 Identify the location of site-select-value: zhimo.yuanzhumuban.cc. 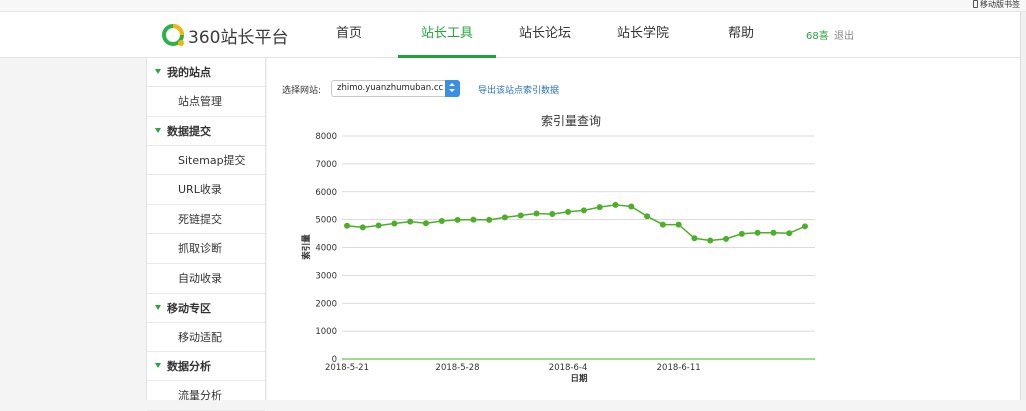
(390, 88).